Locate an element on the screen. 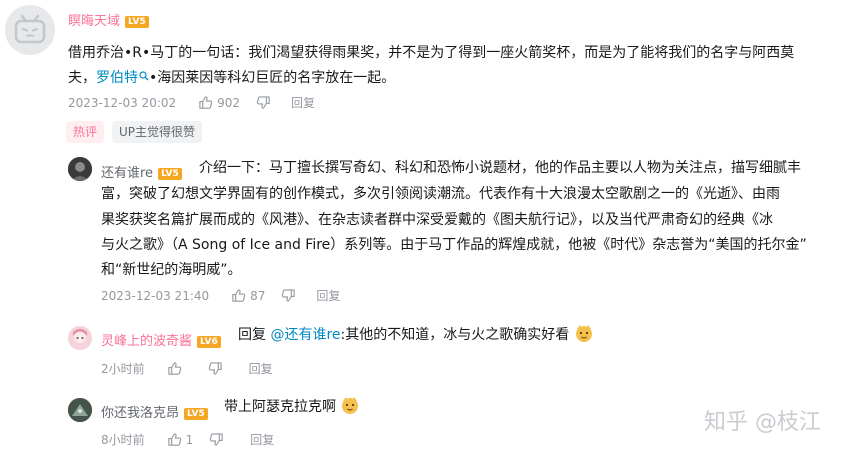 This screenshot has width=857, height=454. mention-link: @还有谁re is located at coordinates (305, 335).